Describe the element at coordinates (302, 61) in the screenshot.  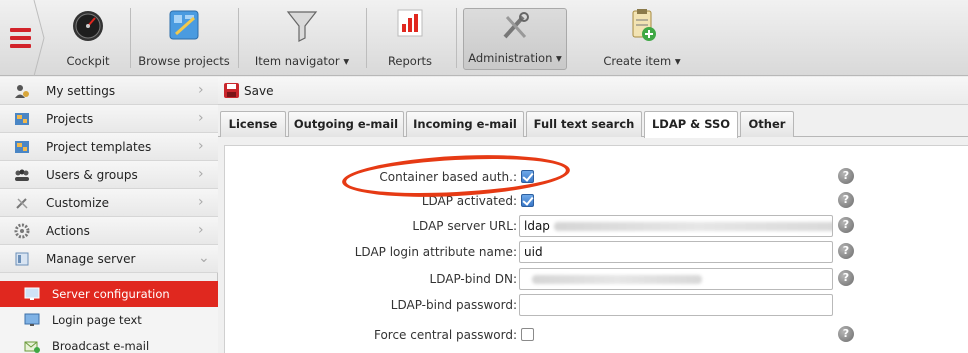
I see `toolbar-item-navigator-label: Item navigator ▾` at that location.